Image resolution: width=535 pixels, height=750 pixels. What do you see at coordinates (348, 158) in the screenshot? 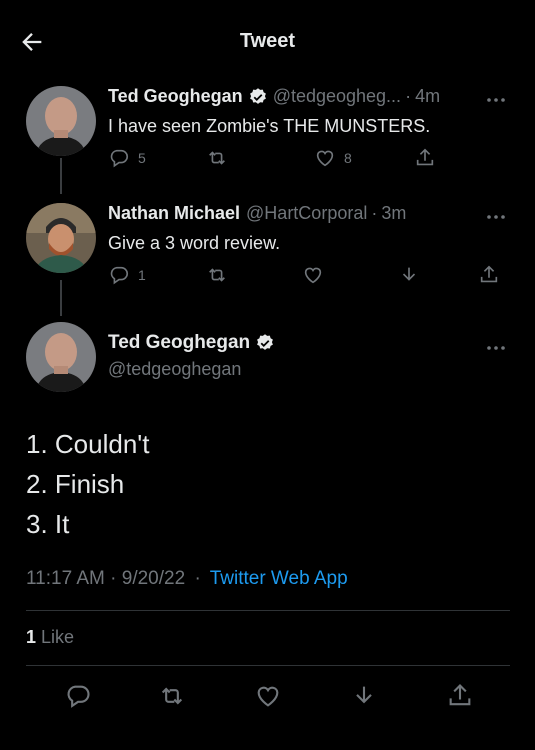
I see `like-count: 8` at bounding box center [348, 158].